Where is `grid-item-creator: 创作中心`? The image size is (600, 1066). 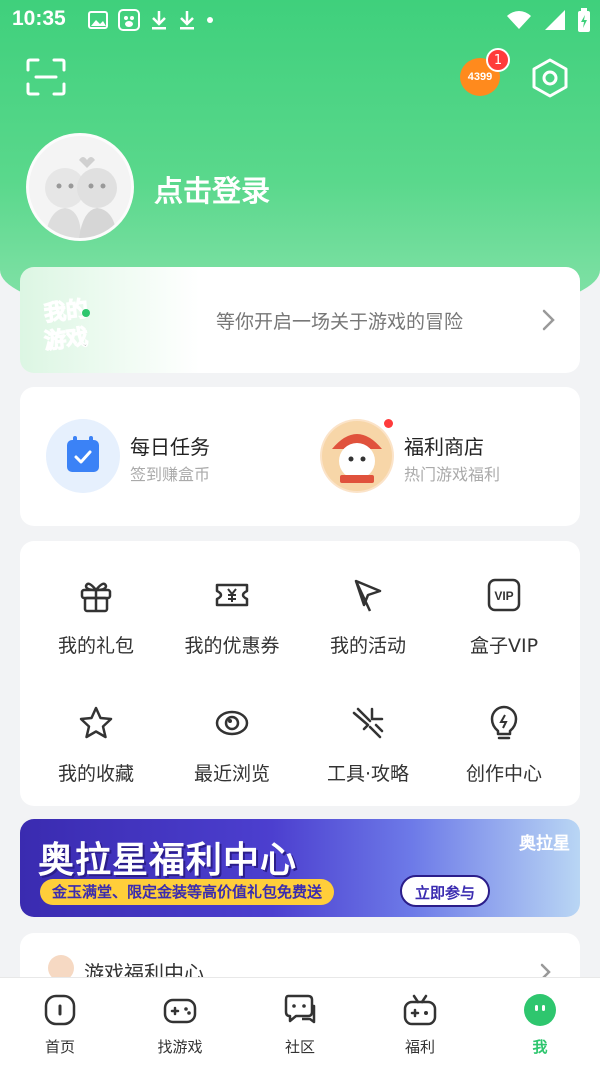
grid-item-creator: 创作中心 is located at coordinates (504, 760).